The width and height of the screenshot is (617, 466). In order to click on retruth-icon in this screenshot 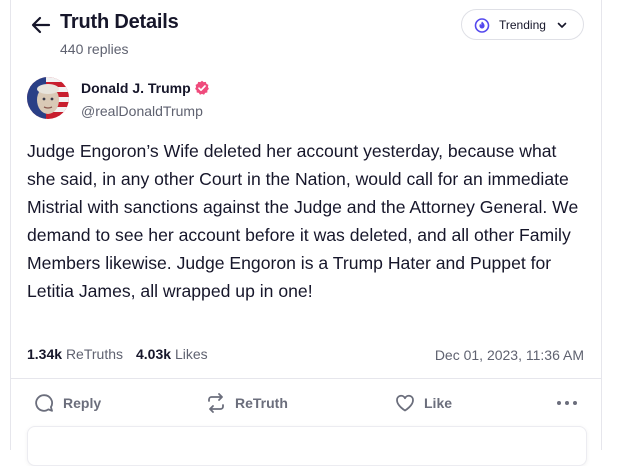, I will do `click(216, 403)`.